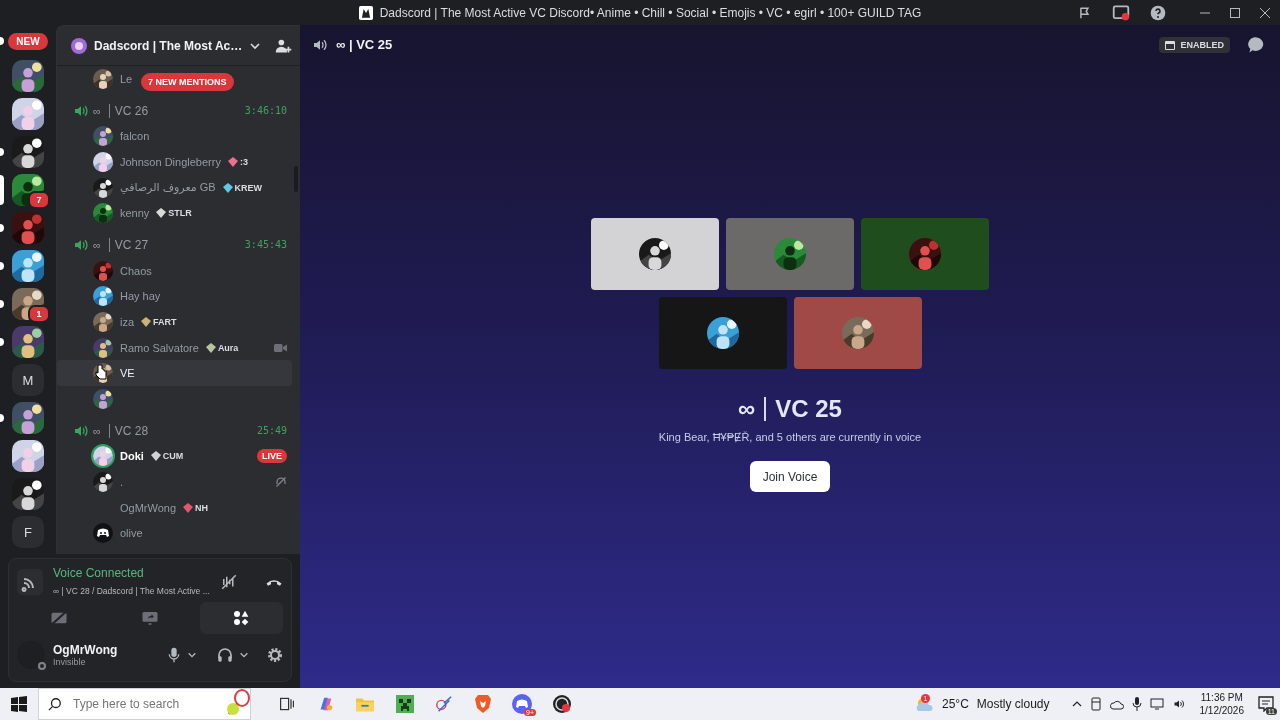  I want to click on member-name: VE, so click(127, 373).